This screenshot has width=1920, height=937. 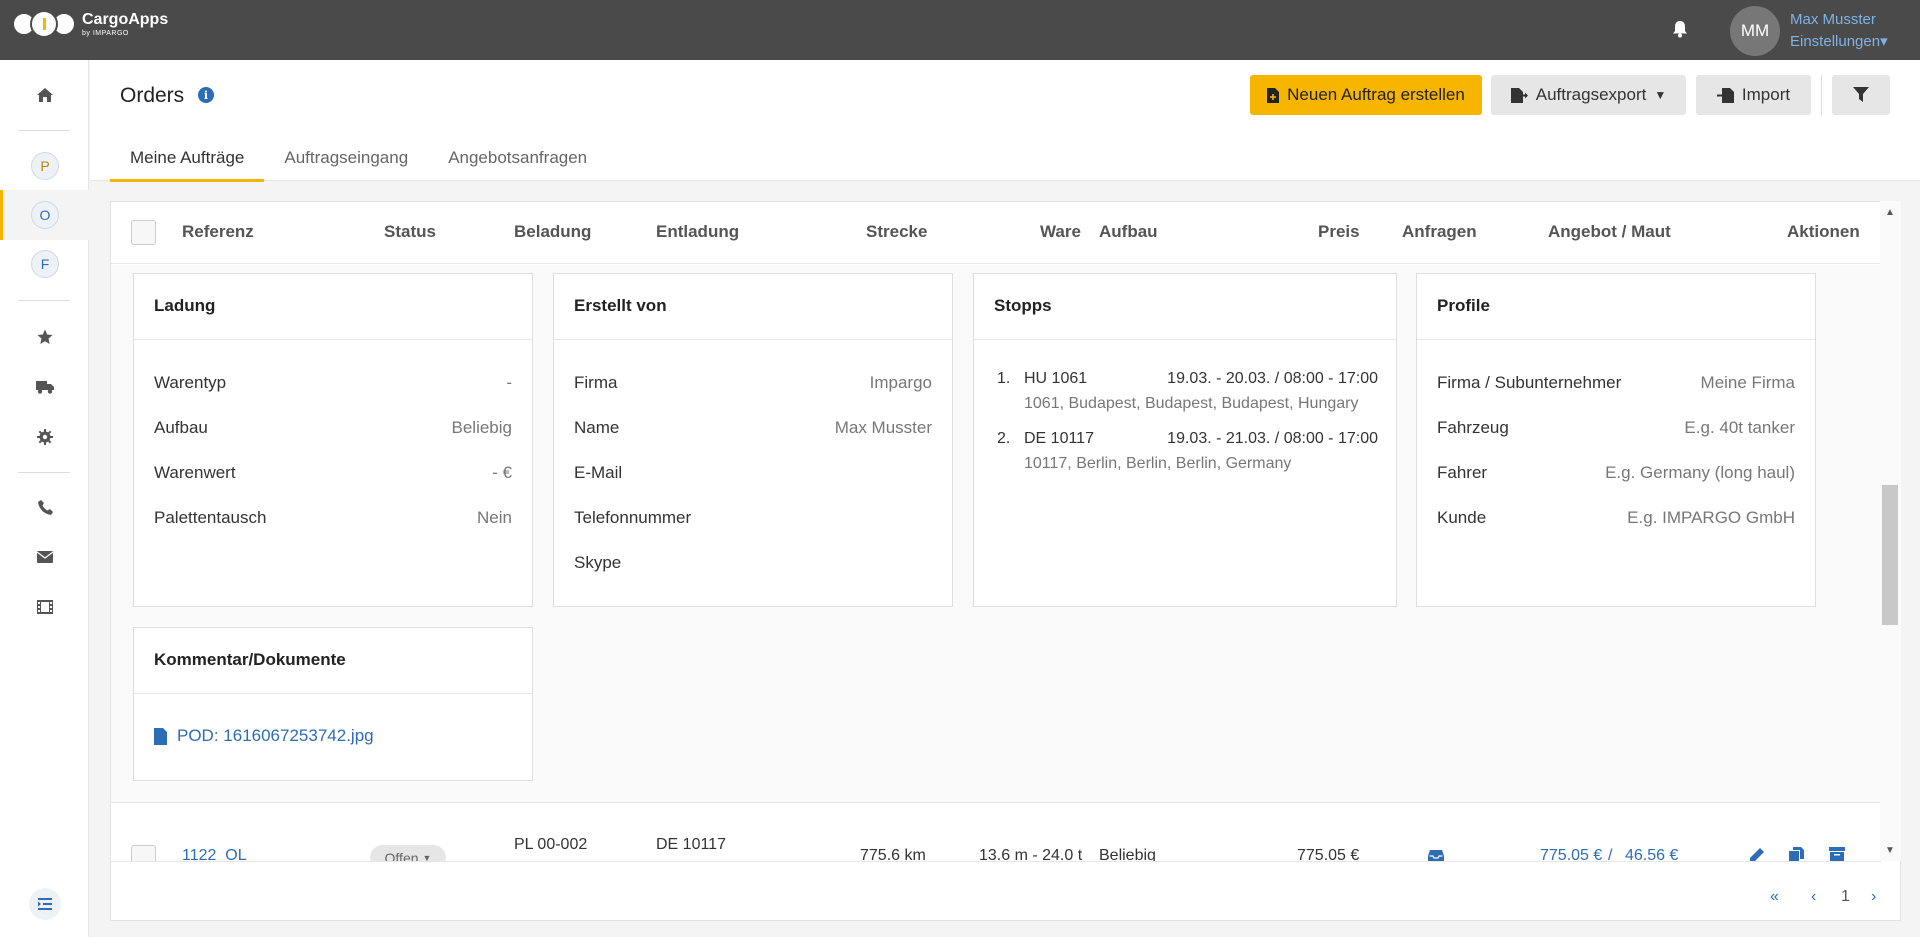 I want to click on sidebar-item-o: O, so click(x=45, y=215).